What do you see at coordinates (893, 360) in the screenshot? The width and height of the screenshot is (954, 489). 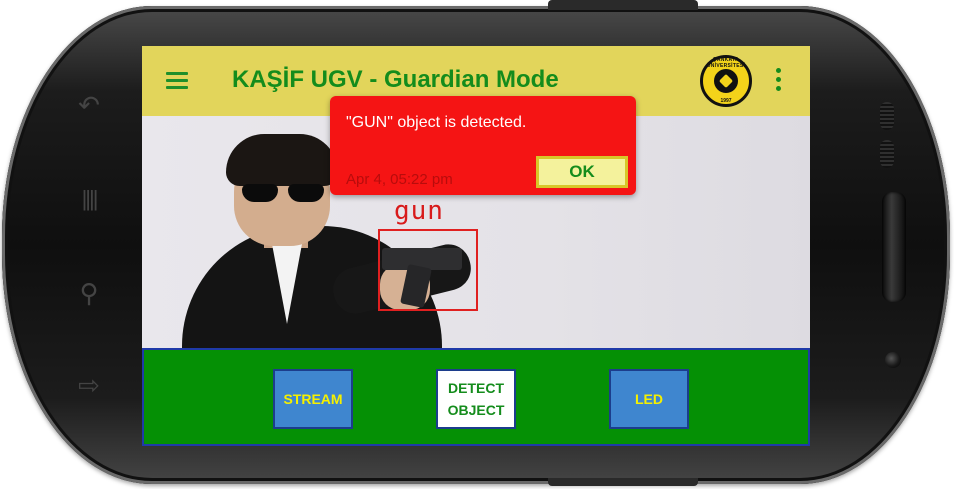 I see `camera-icon` at bounding box center [893, 360].